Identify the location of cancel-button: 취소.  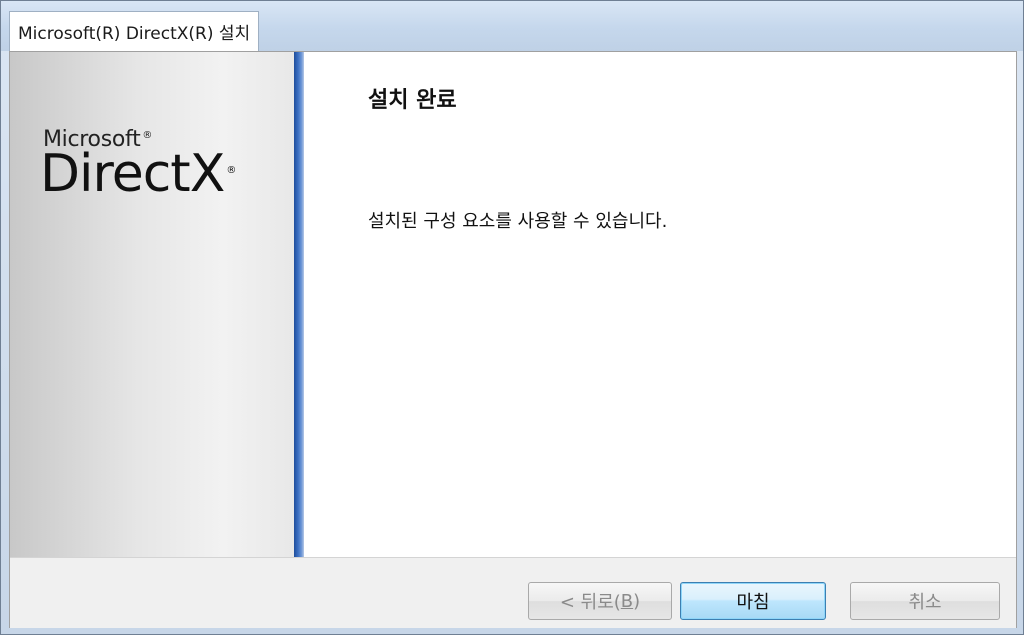
(925, 601).